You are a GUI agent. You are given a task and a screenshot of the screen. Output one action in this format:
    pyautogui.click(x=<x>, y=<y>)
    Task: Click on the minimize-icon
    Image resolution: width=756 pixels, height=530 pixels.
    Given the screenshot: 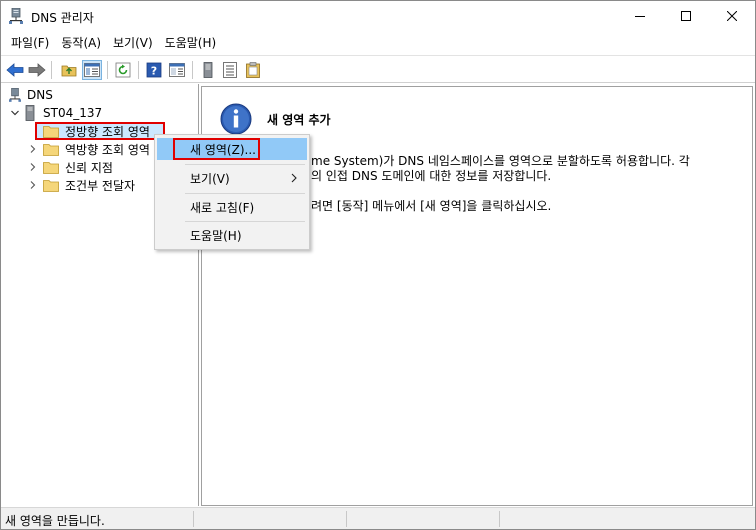 What is the action you would take?
    pyautogui.click(x=640, y=16)
    